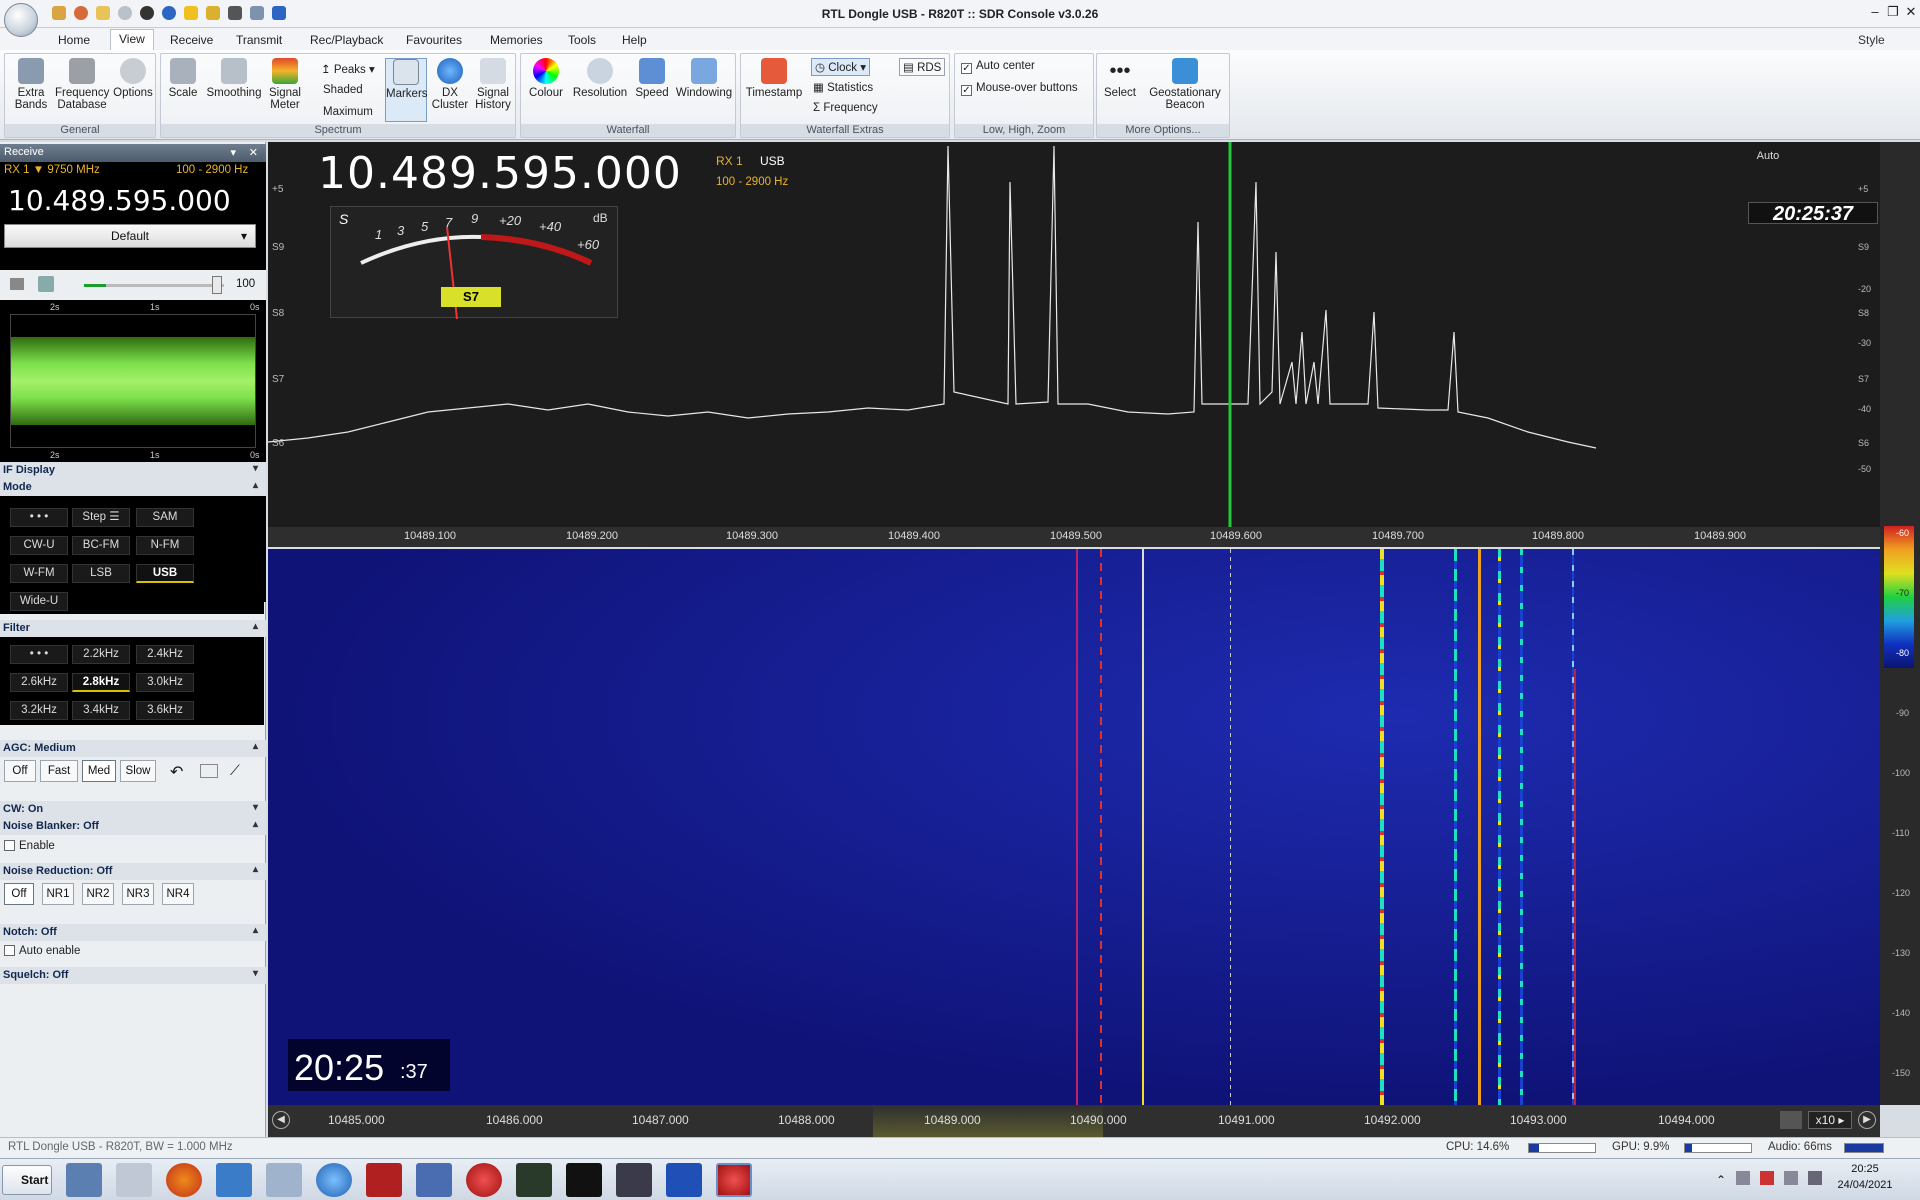  Describe the element at coordinates (133, 470) in the screenshot. I see `if-display-header: IF Display ▾` at that location.